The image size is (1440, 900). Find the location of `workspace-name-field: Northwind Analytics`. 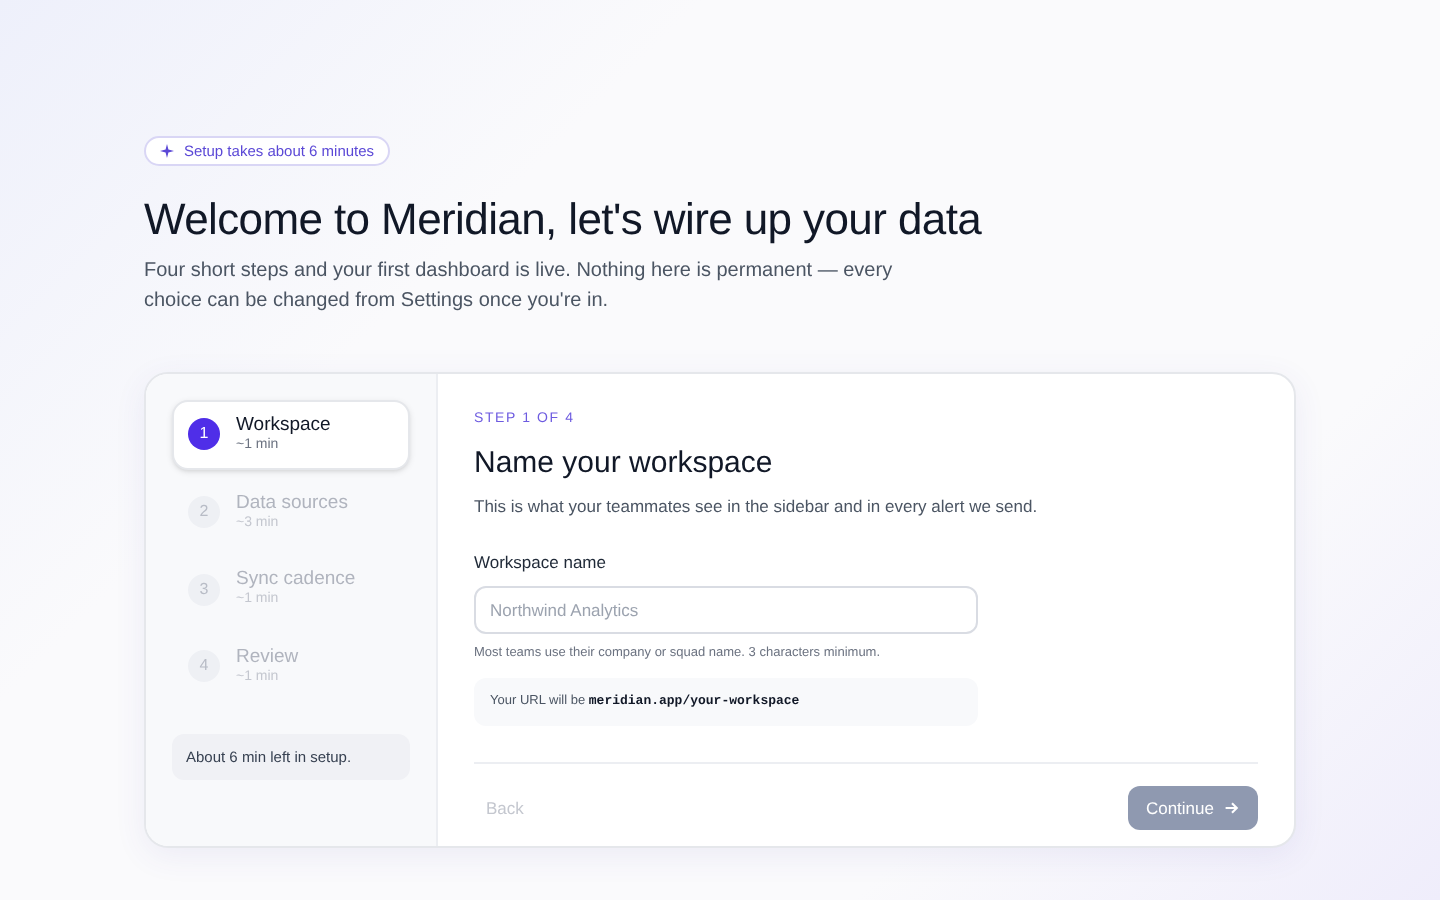

workspace-name-field: Northwind Analytics is located at coordinates (726, 609).